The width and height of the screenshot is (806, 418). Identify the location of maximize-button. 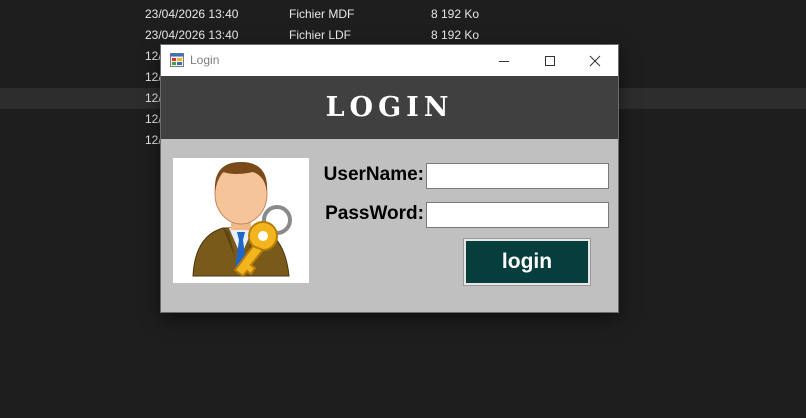
(550, 60).